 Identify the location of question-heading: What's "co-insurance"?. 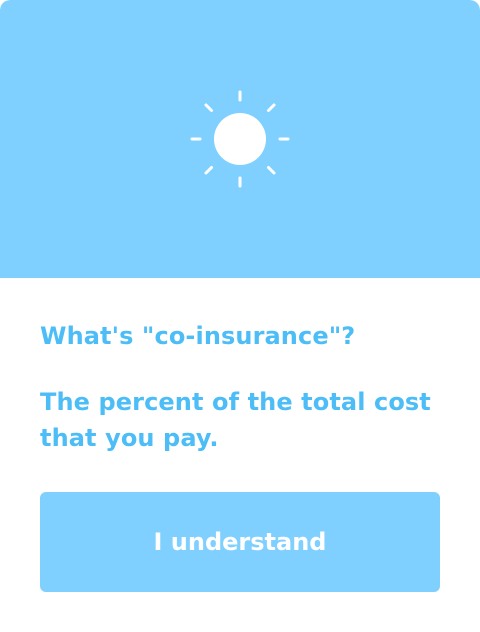
(198, 336).